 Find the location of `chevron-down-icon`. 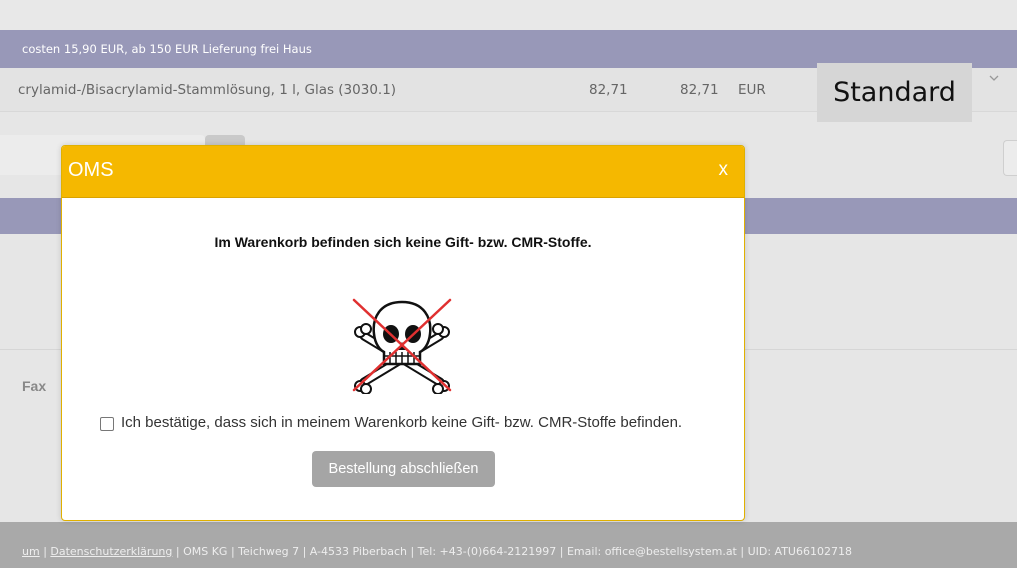

chevron-down-icon is located at coordinates (994, 78).